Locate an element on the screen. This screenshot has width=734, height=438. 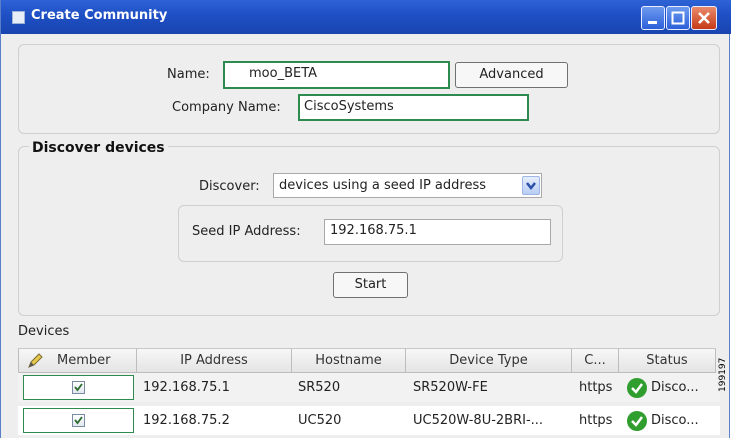
figure-id: 199197 is located at coordinates (723, 374).